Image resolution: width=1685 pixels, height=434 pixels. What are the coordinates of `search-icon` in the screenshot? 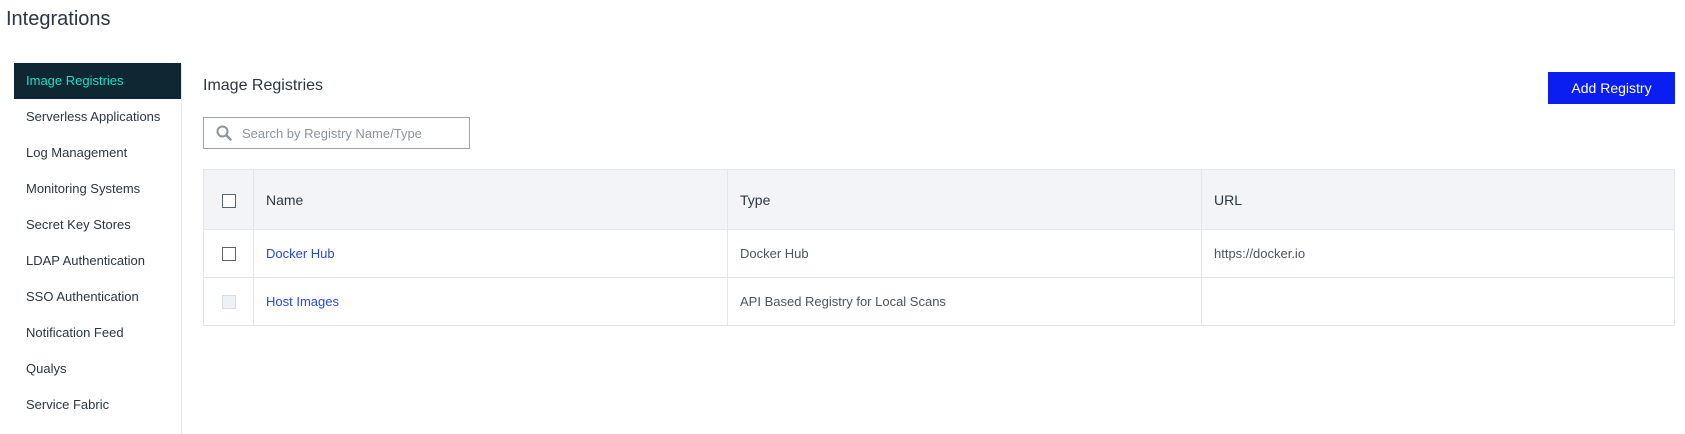 It's located at (224, 133).